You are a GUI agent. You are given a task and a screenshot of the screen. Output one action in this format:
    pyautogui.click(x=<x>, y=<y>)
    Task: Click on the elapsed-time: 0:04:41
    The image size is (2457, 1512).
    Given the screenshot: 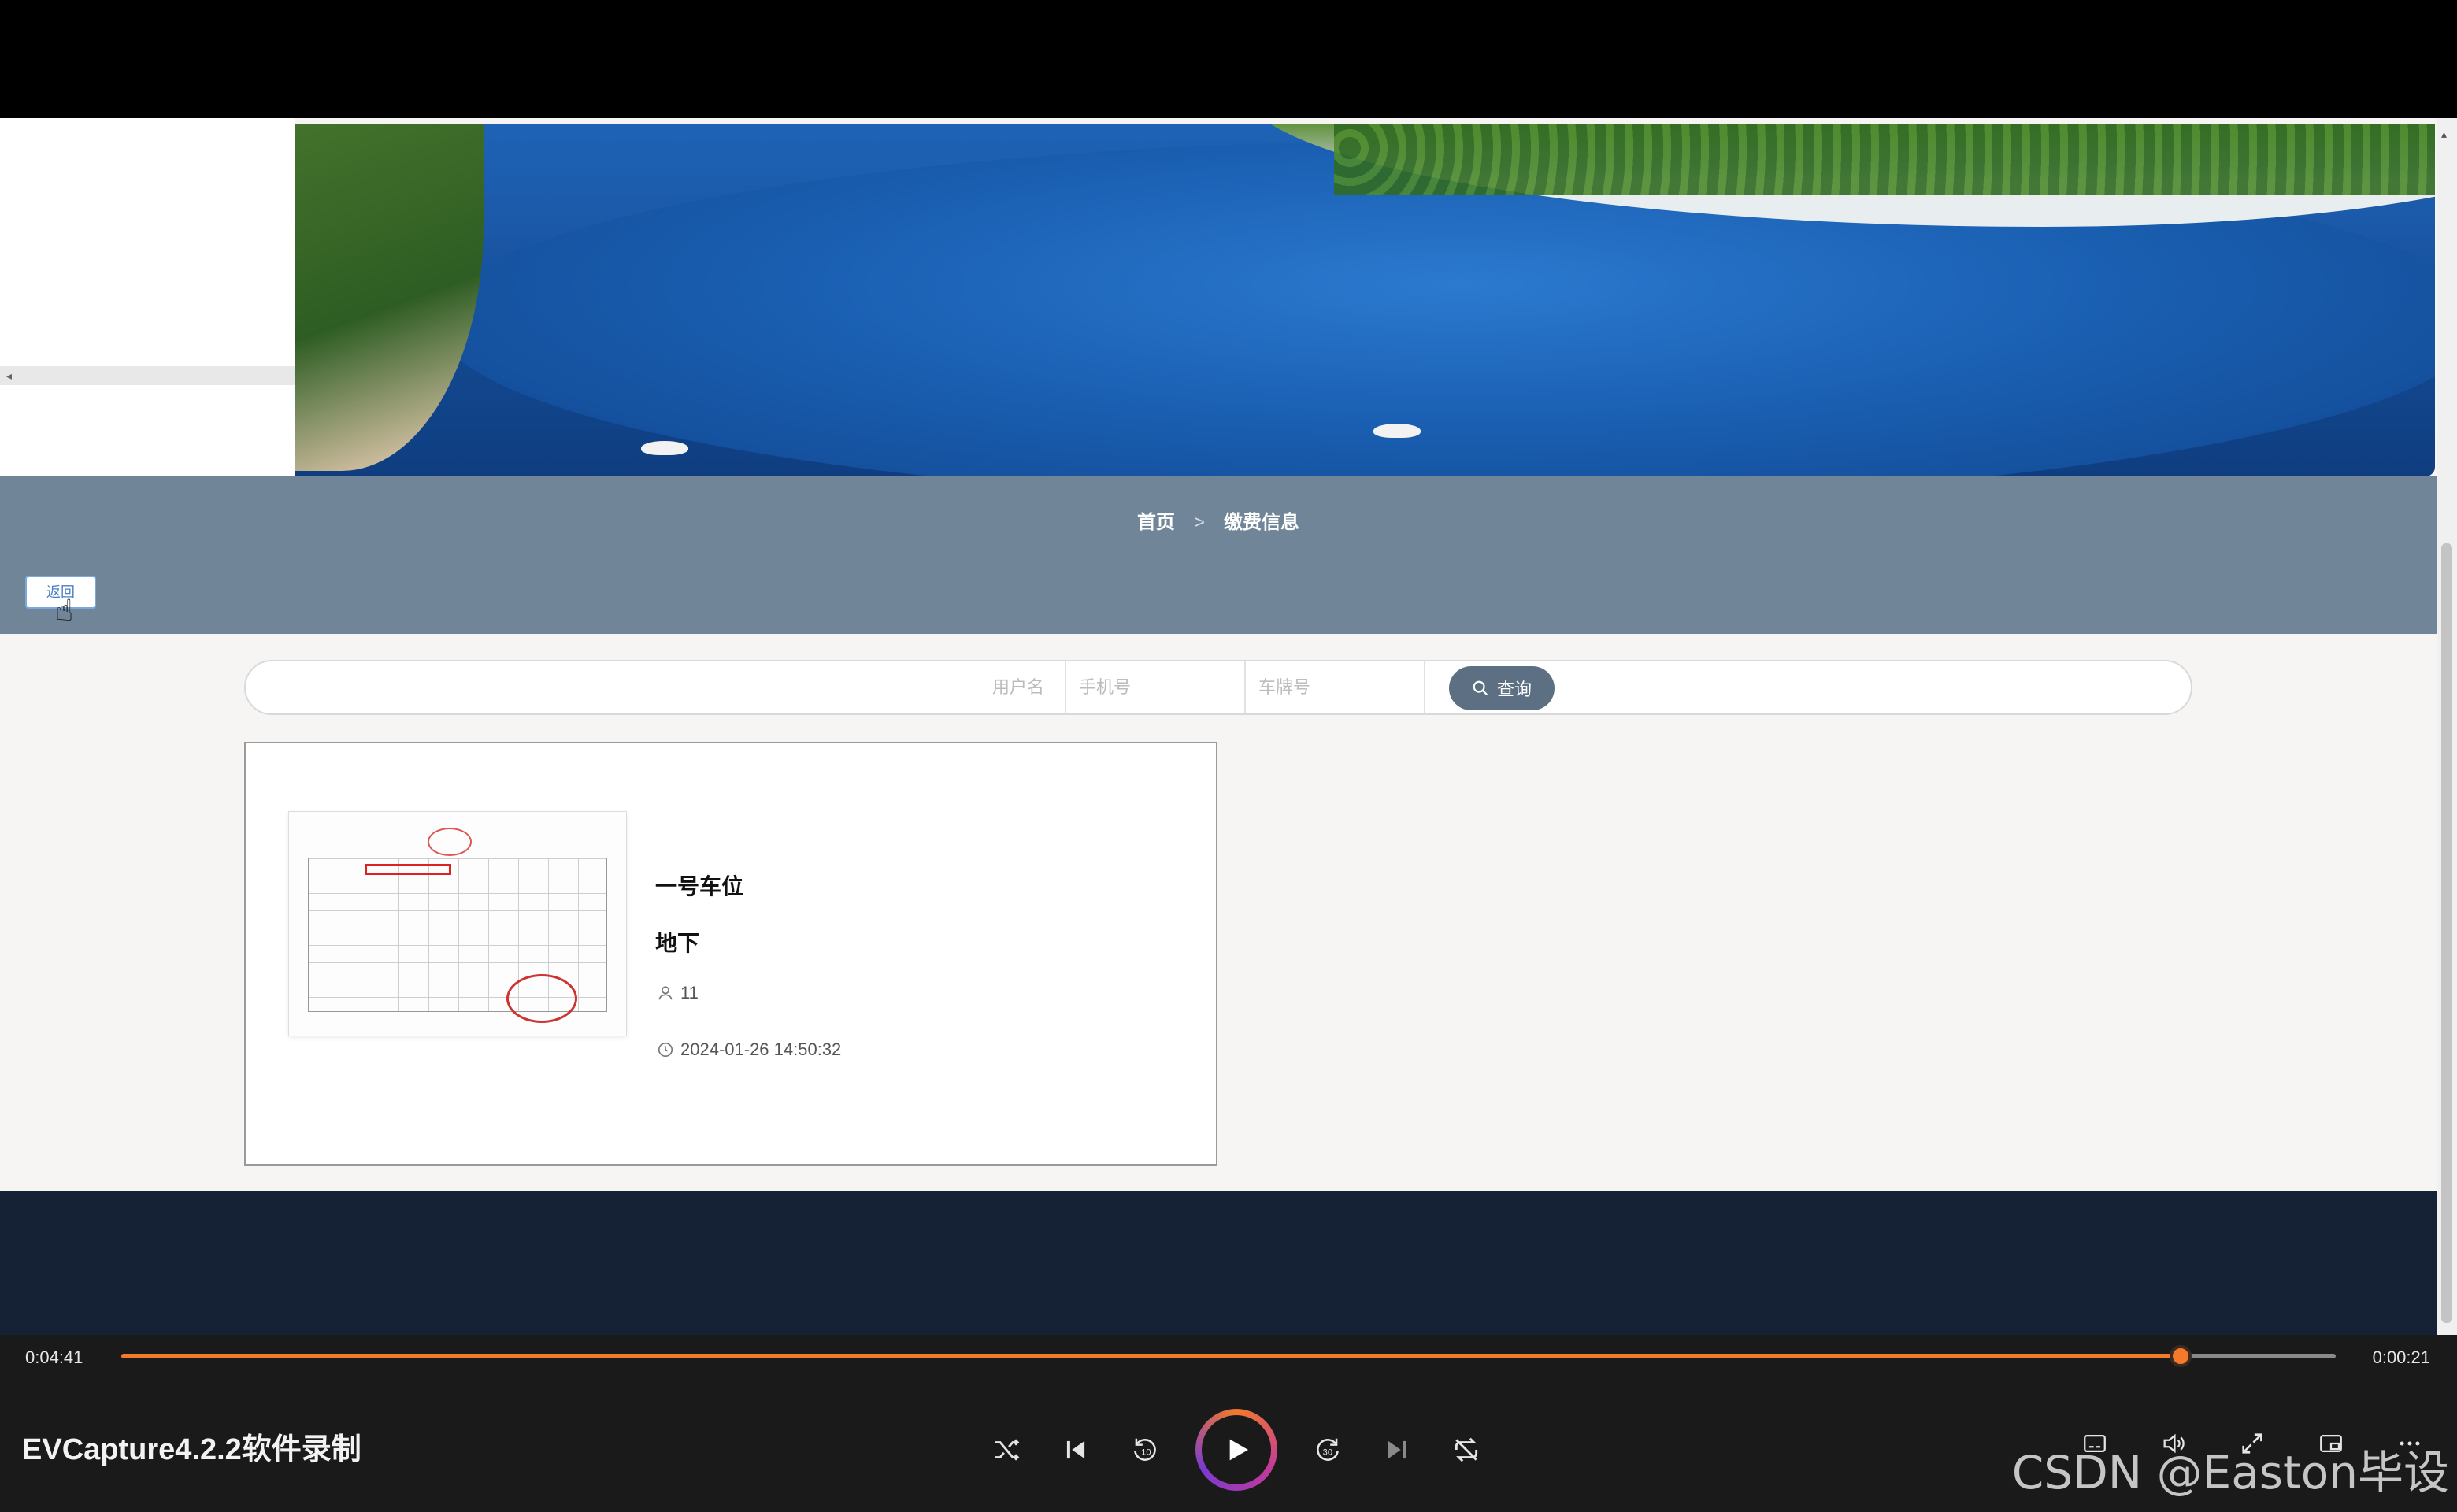 What is the action you would take?
    pyautogui.click(x=54, y=1357)
    